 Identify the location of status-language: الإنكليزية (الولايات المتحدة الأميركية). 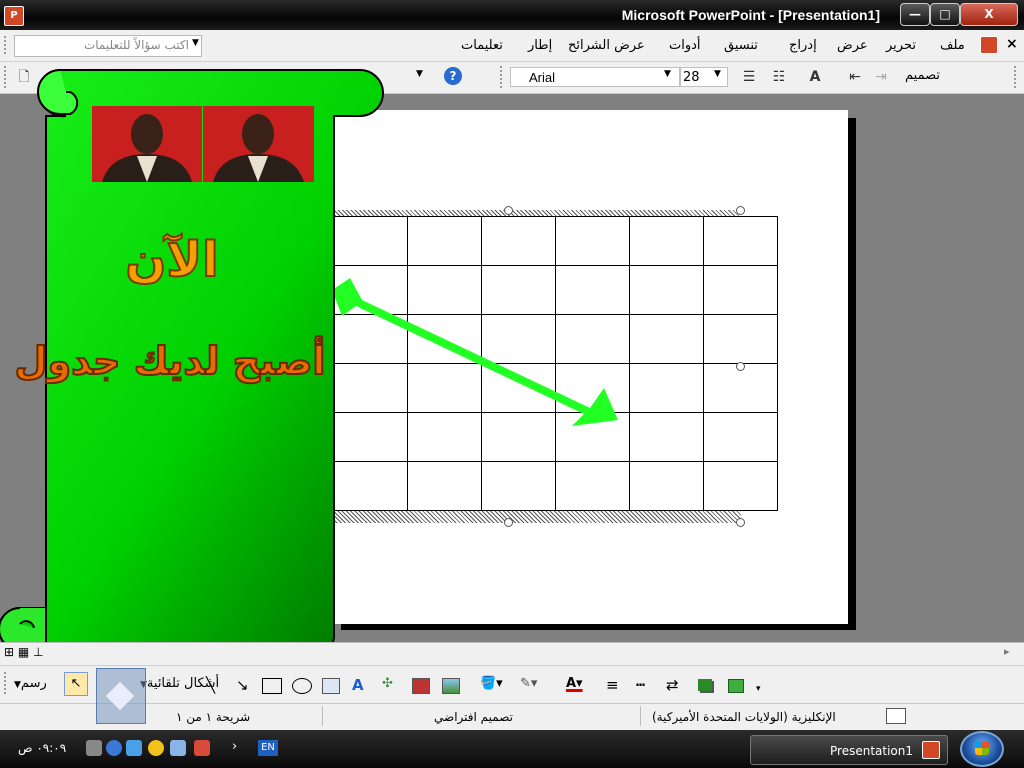
(744, 717).